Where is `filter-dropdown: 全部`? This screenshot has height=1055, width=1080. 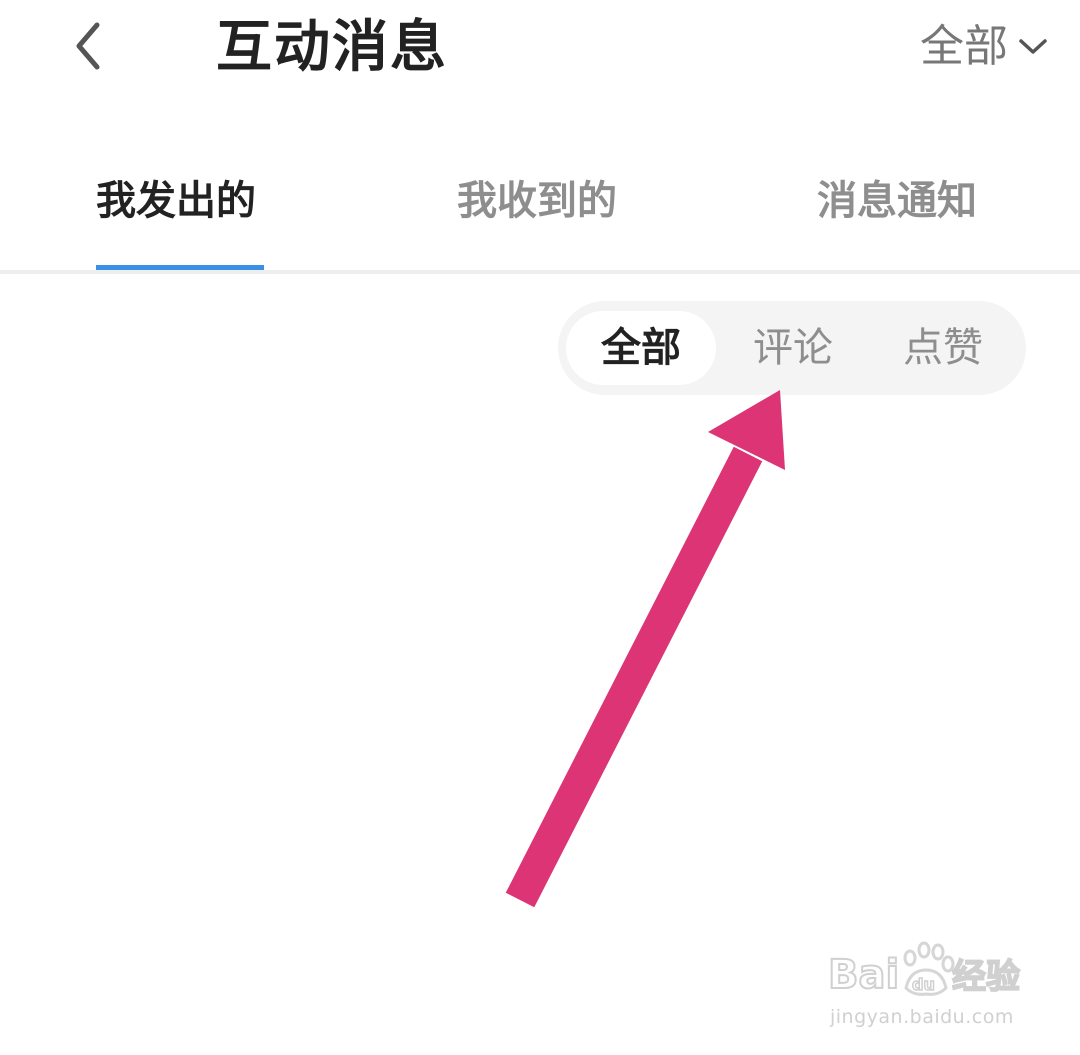 filter-dropdown: 全部 is located at coordinates (984, 47).